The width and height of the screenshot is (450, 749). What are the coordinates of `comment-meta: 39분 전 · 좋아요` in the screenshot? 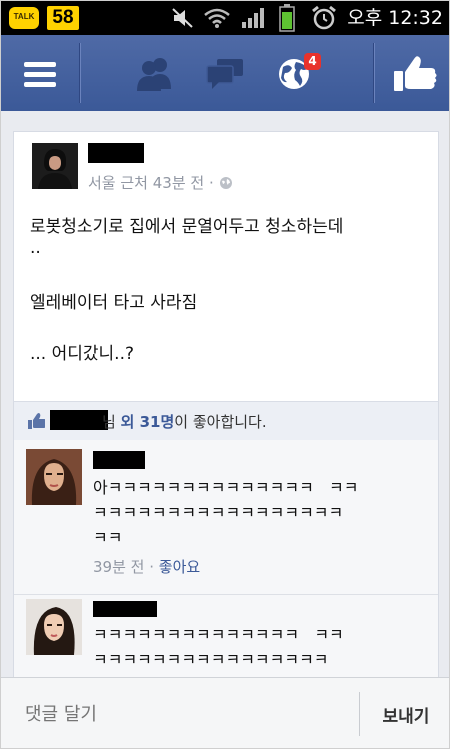 It's located at (146, 566).